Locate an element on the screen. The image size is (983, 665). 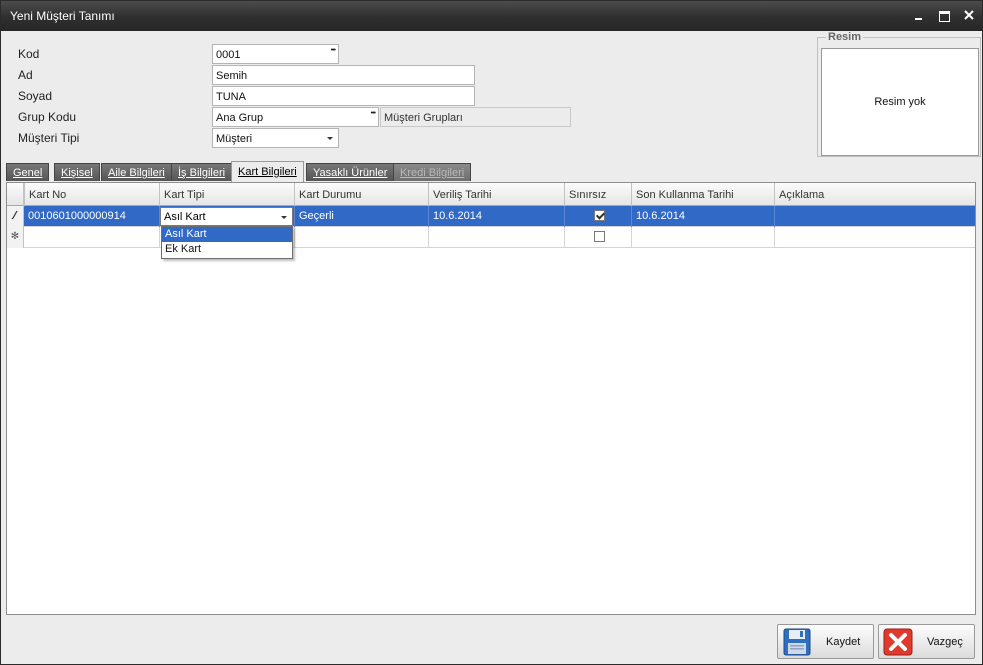
row-indicator-header is located at coordinates (15, 194).